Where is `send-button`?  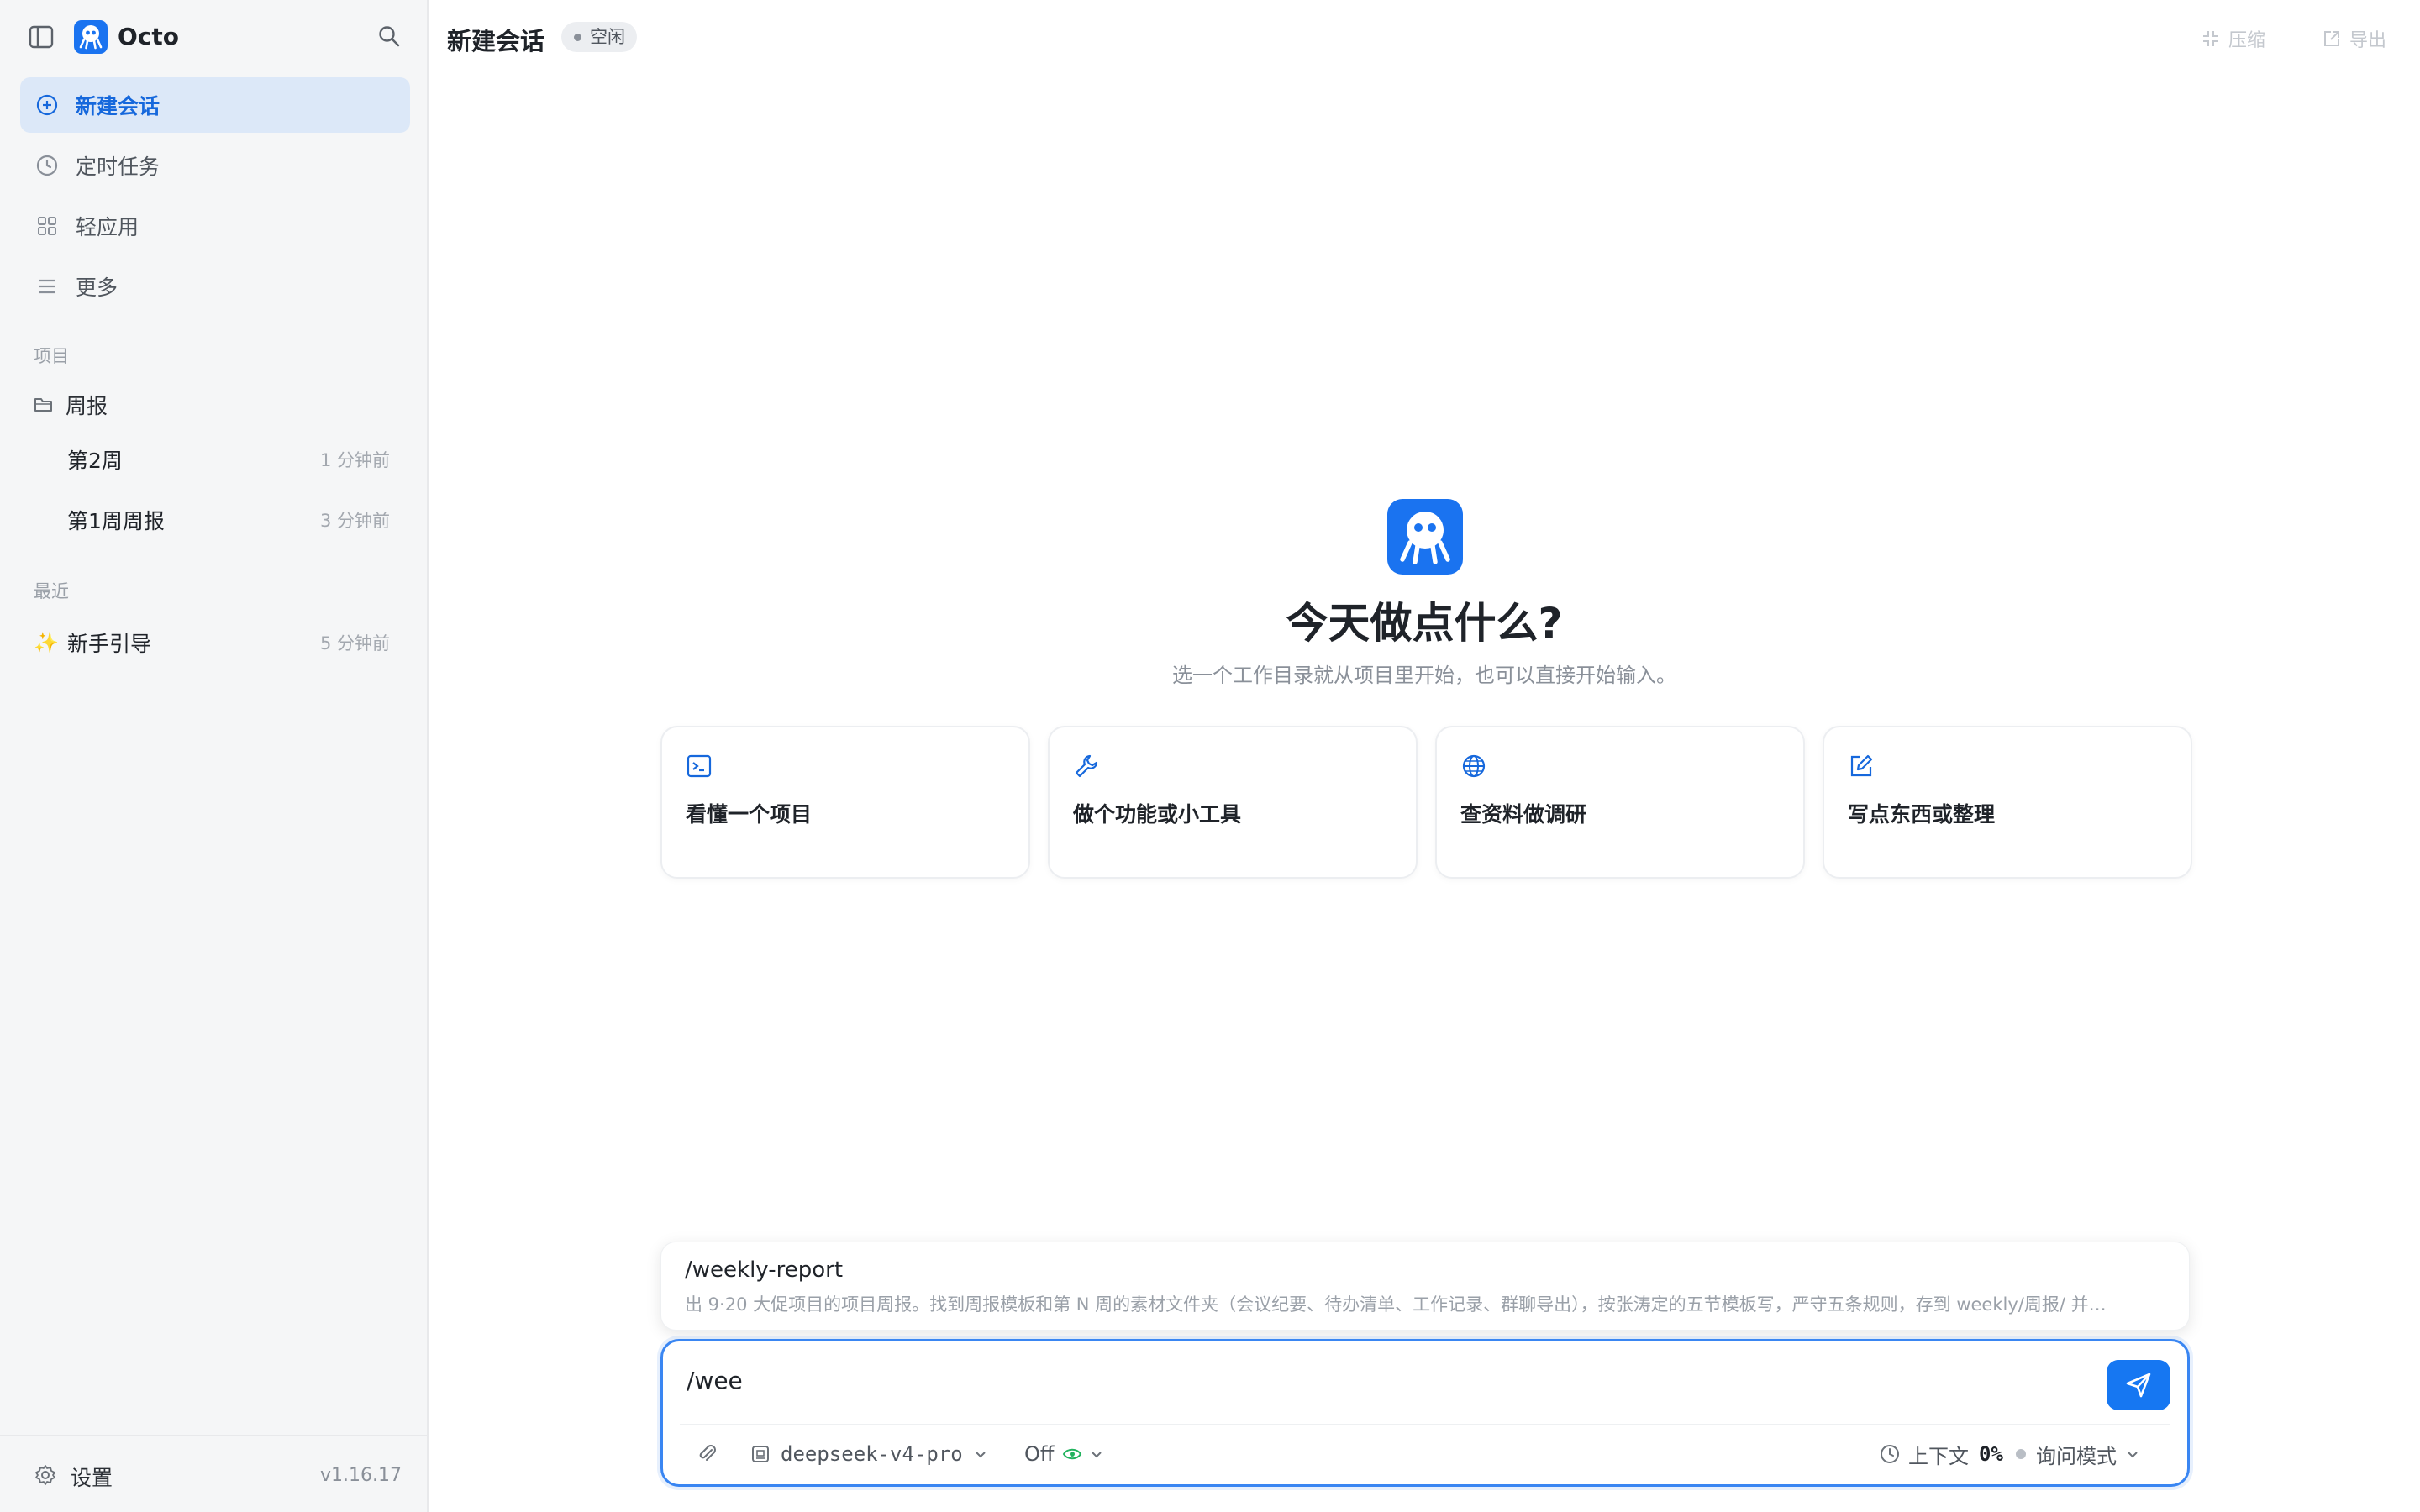
send-button is located at coordinates (2139, 1385).